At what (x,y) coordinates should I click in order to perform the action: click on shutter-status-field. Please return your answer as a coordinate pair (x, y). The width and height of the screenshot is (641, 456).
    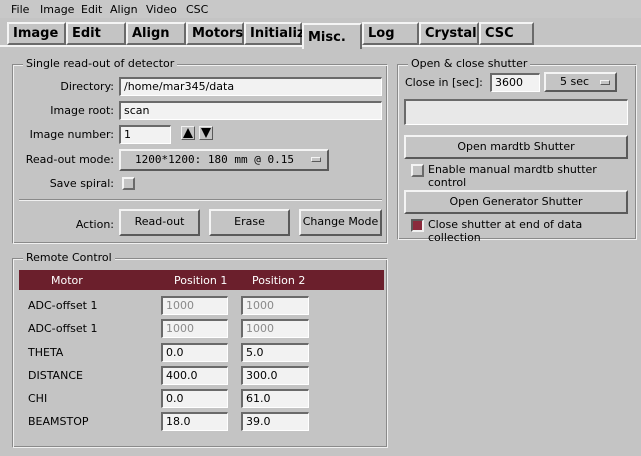
    Looking at the image, I should click on (516, 112).